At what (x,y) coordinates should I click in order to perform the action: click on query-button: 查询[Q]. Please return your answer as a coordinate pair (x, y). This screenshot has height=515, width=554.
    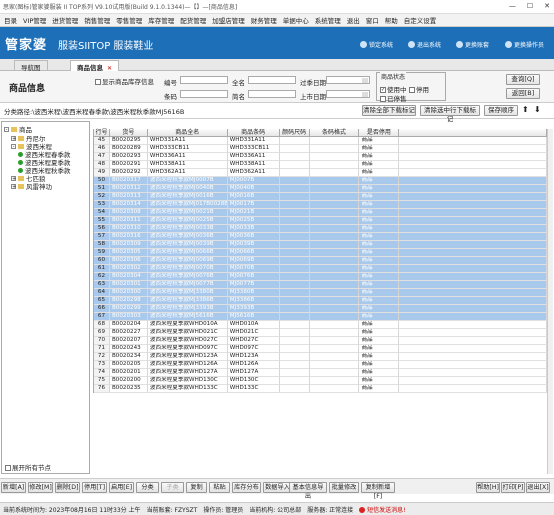
    Looking at the image, I should click on (523, 79).